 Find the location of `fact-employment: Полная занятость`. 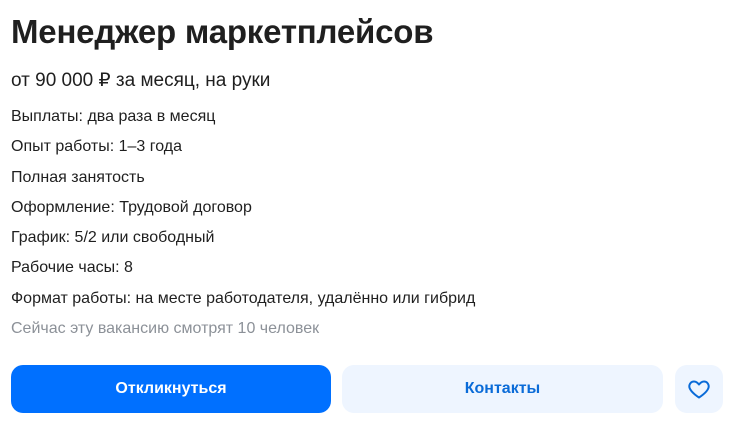

fact-employment: Полная занятость is located at coordinates (78, 177).